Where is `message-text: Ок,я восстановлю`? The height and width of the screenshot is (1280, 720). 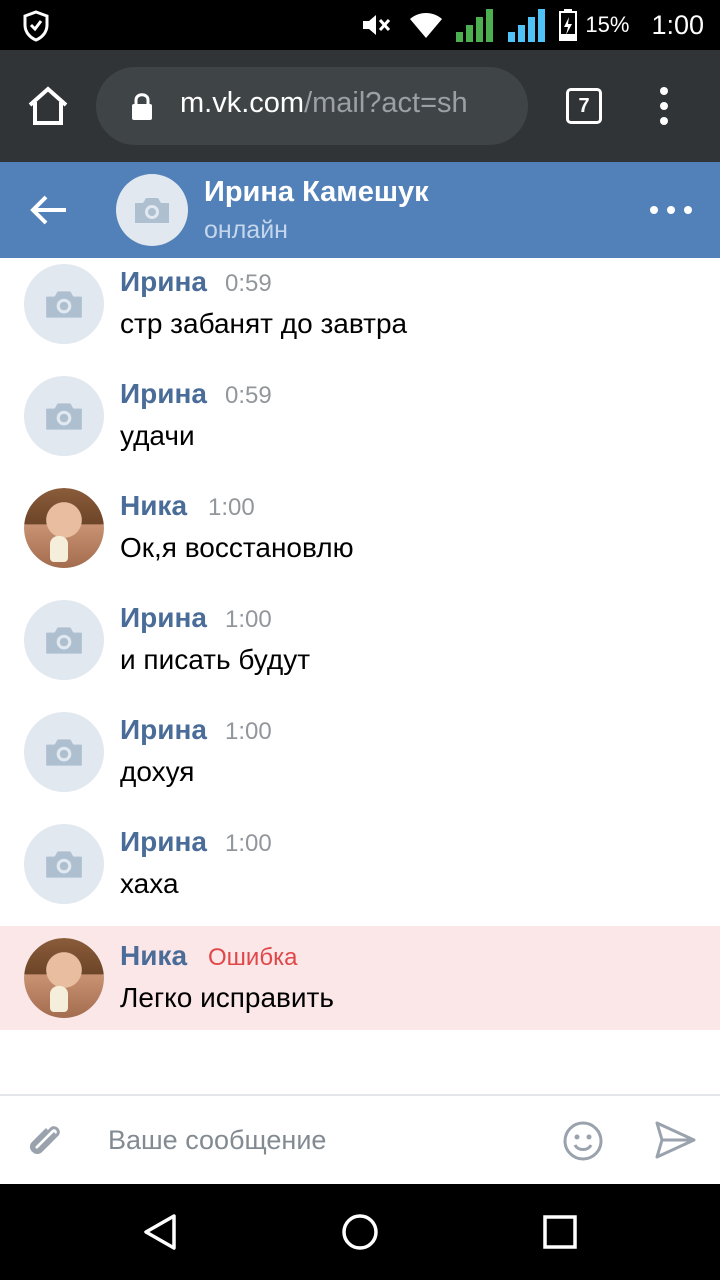 message-text: Ок,я восстановлю is located at coordinates (237, 547).